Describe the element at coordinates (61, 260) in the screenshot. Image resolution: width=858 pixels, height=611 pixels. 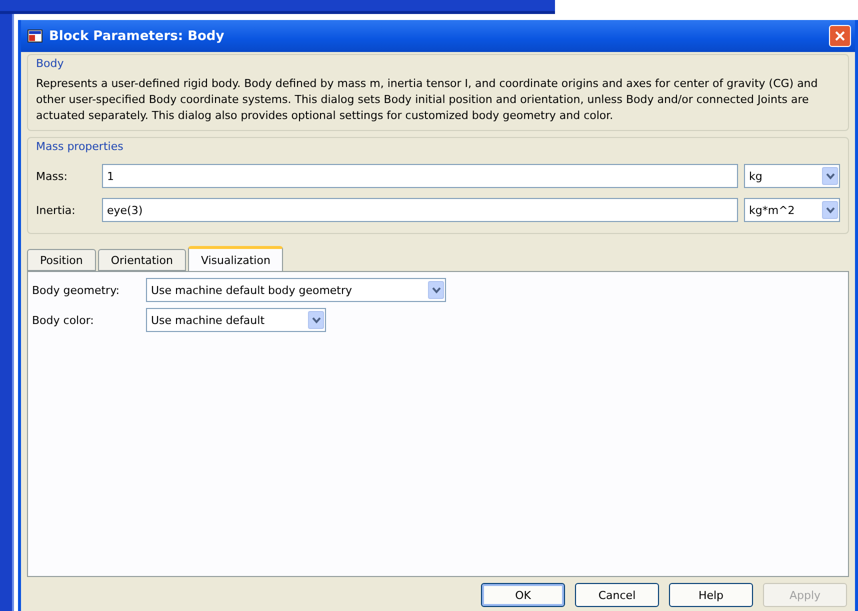
I see `tab: Position` at that location.